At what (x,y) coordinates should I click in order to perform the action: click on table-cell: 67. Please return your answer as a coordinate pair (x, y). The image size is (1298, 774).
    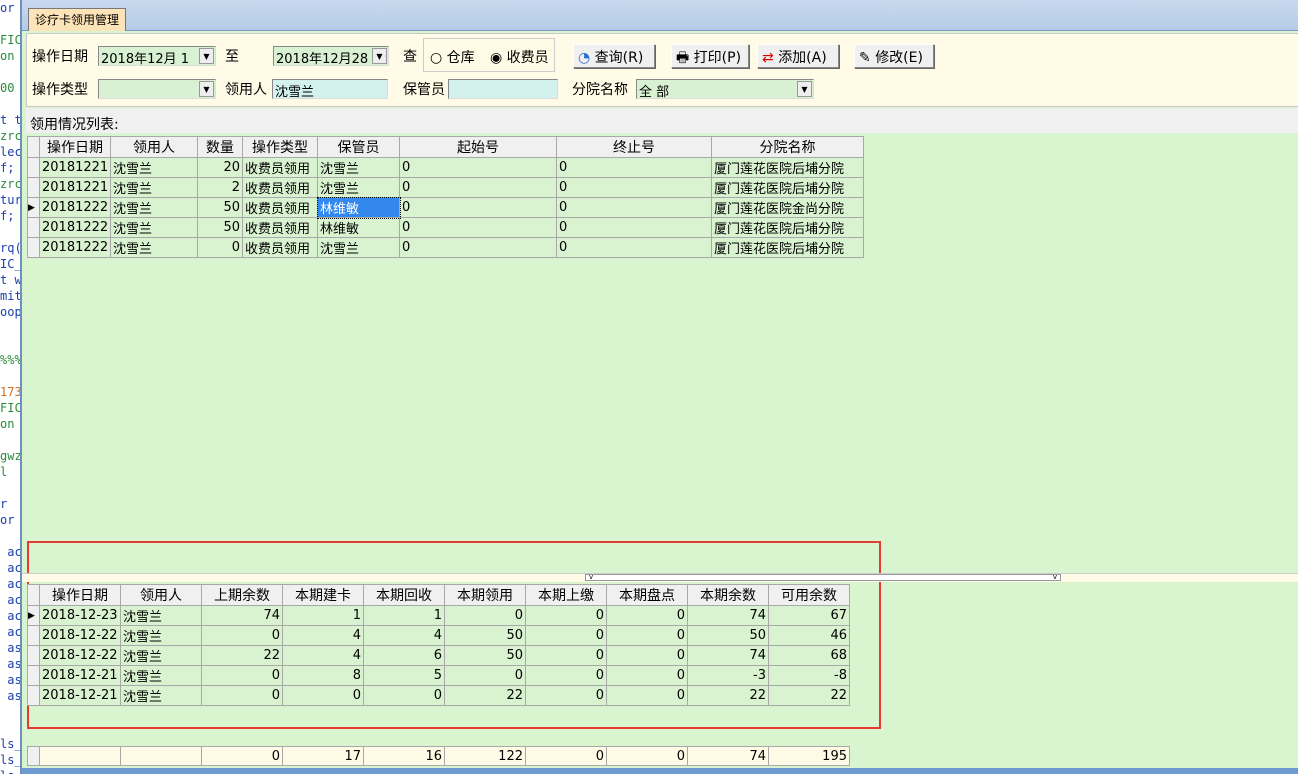
    Looking at the image, I should click on (809, 615).